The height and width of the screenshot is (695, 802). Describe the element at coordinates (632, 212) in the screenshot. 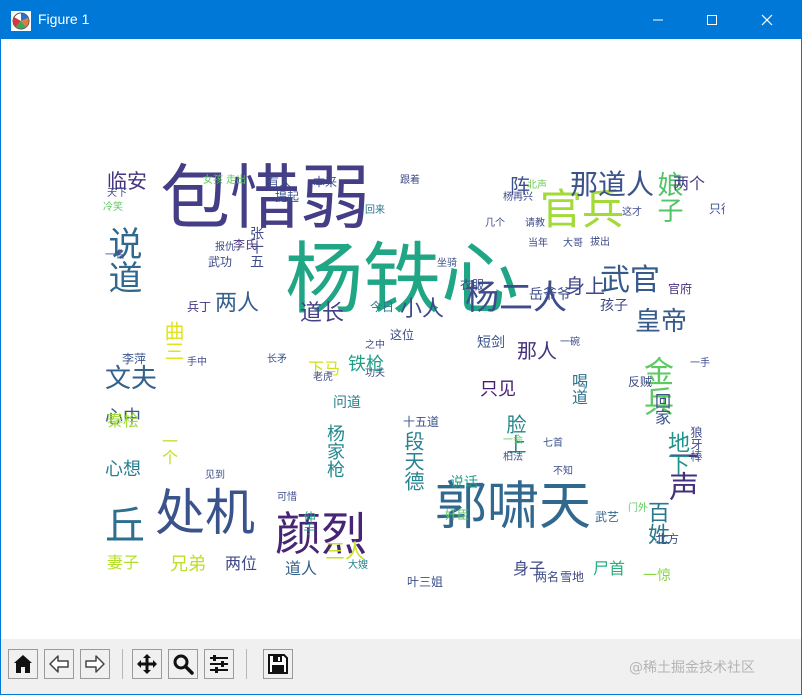

I see `cloud-word: 这才` at that location.